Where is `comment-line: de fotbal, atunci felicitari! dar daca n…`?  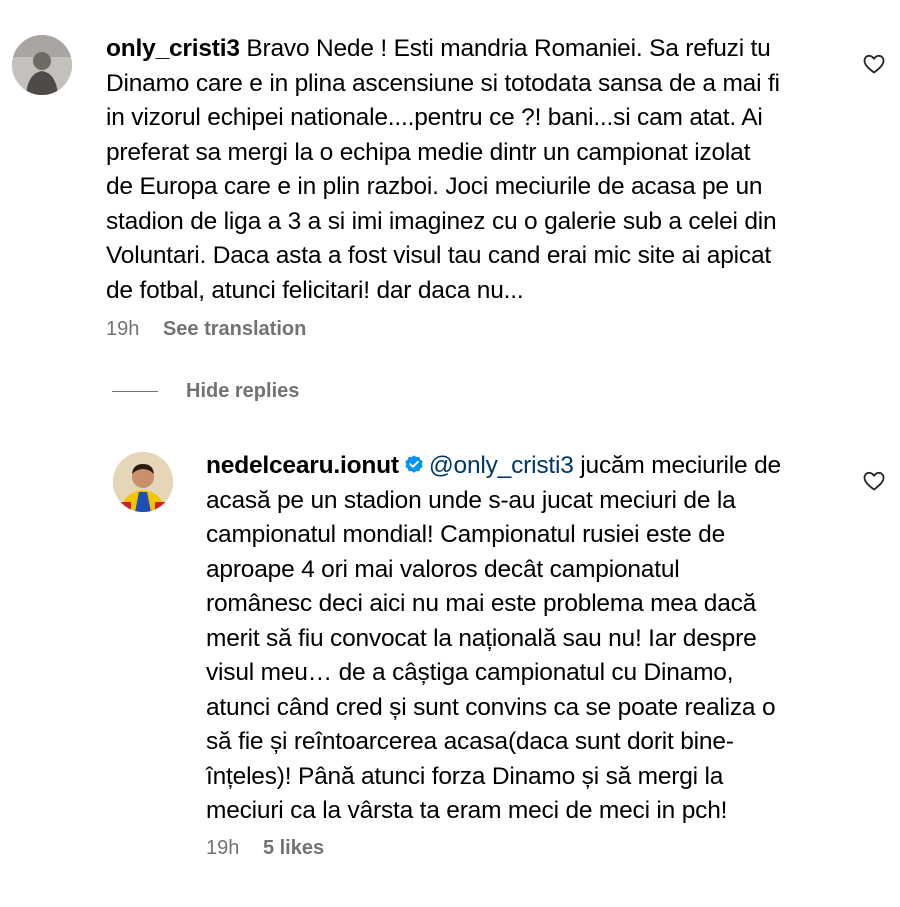
comment-line: de fotbal, atunci felicitari! dar daca n… is located at coordinates (315, 290).